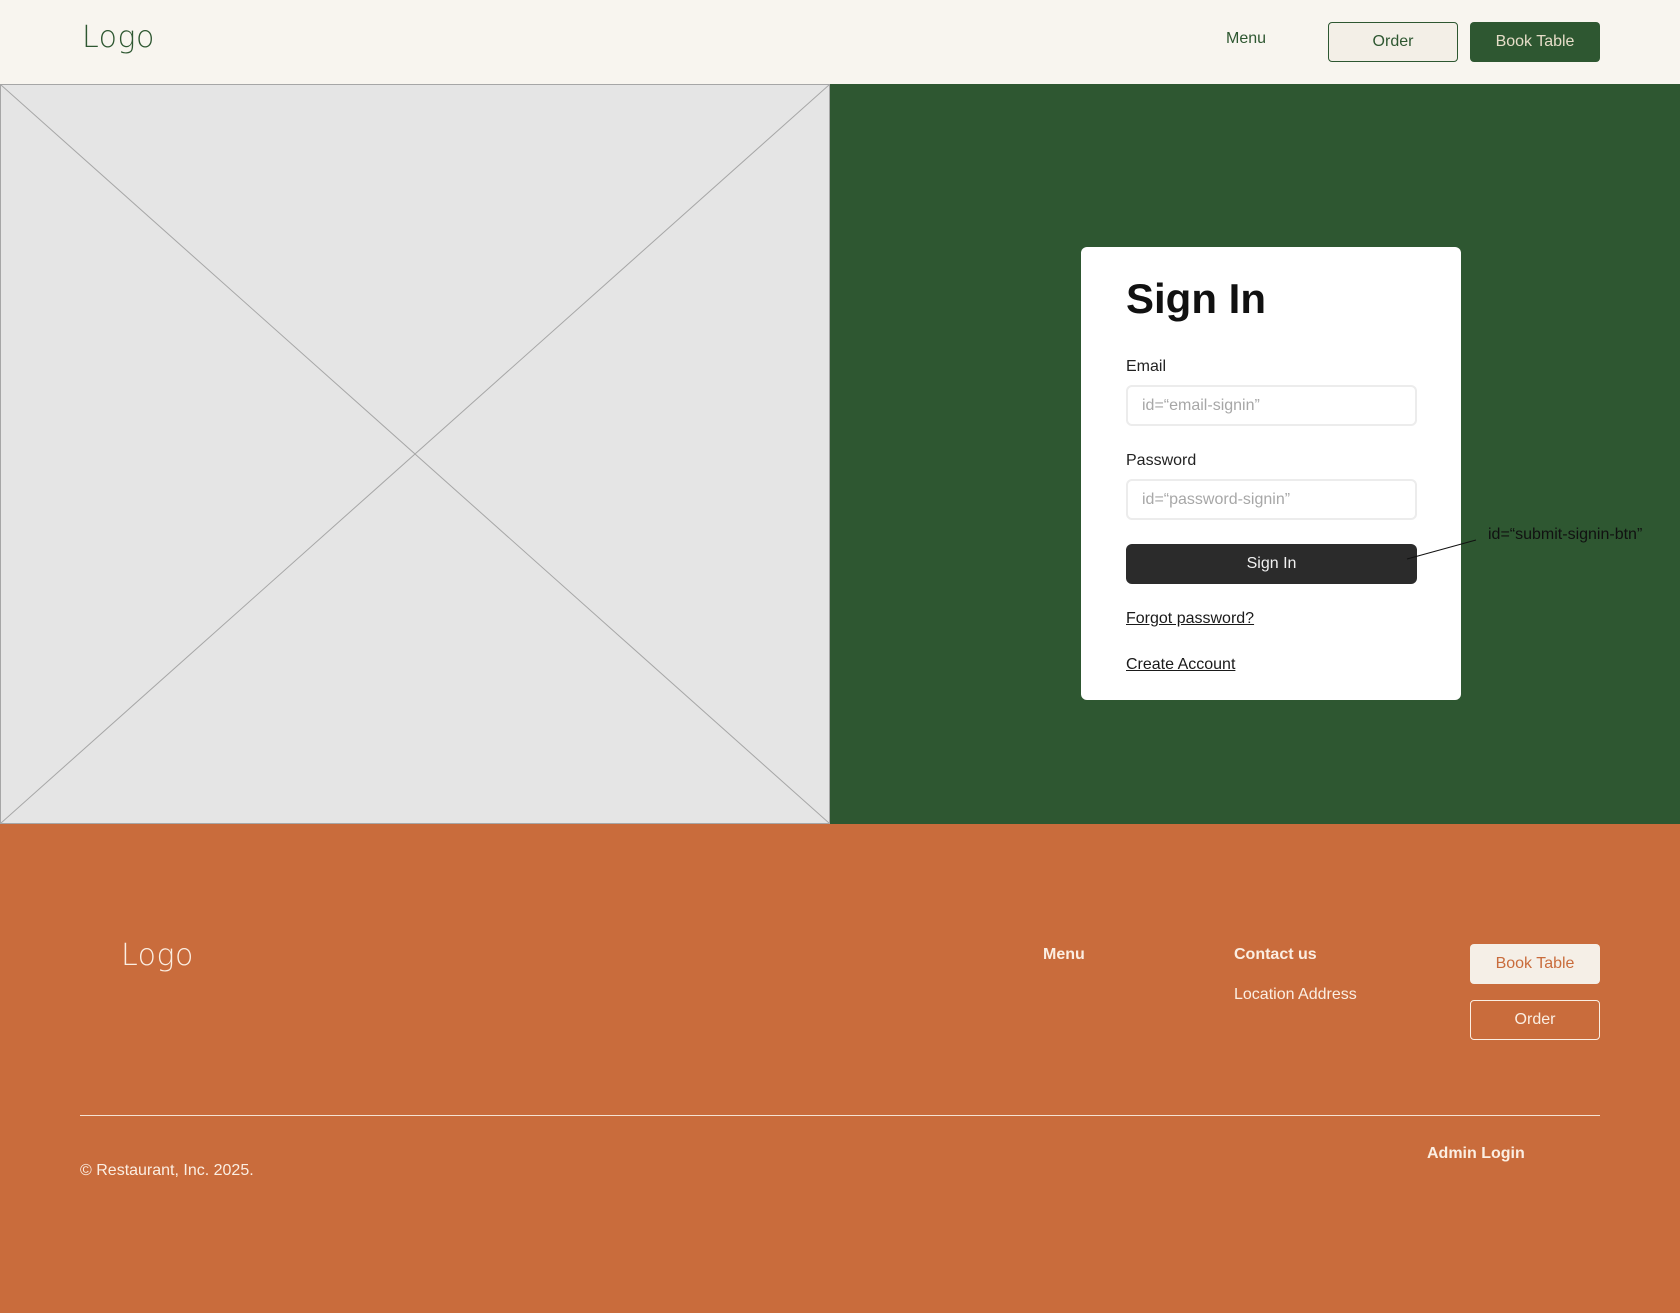 The image size is (1680, 1313). Describe the element at coordinates (1275, 955) in the screenshot. I see `footer-contact-heading: Contact us` at that location.